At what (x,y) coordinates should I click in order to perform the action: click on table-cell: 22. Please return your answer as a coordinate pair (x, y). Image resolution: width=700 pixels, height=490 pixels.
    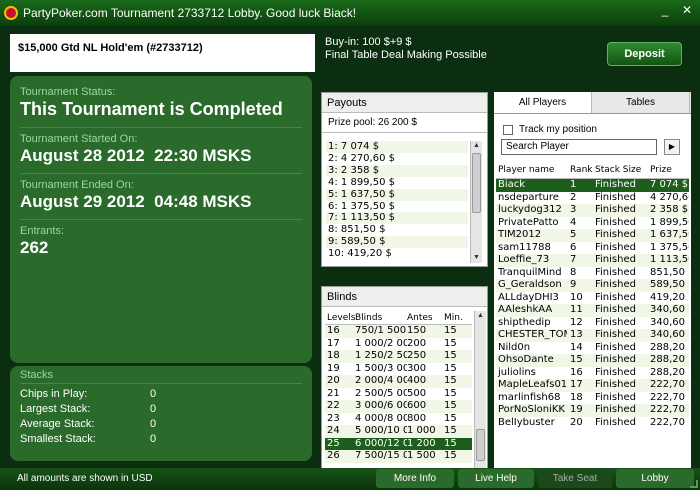
    Looking at the image, I should click on (333, 405).